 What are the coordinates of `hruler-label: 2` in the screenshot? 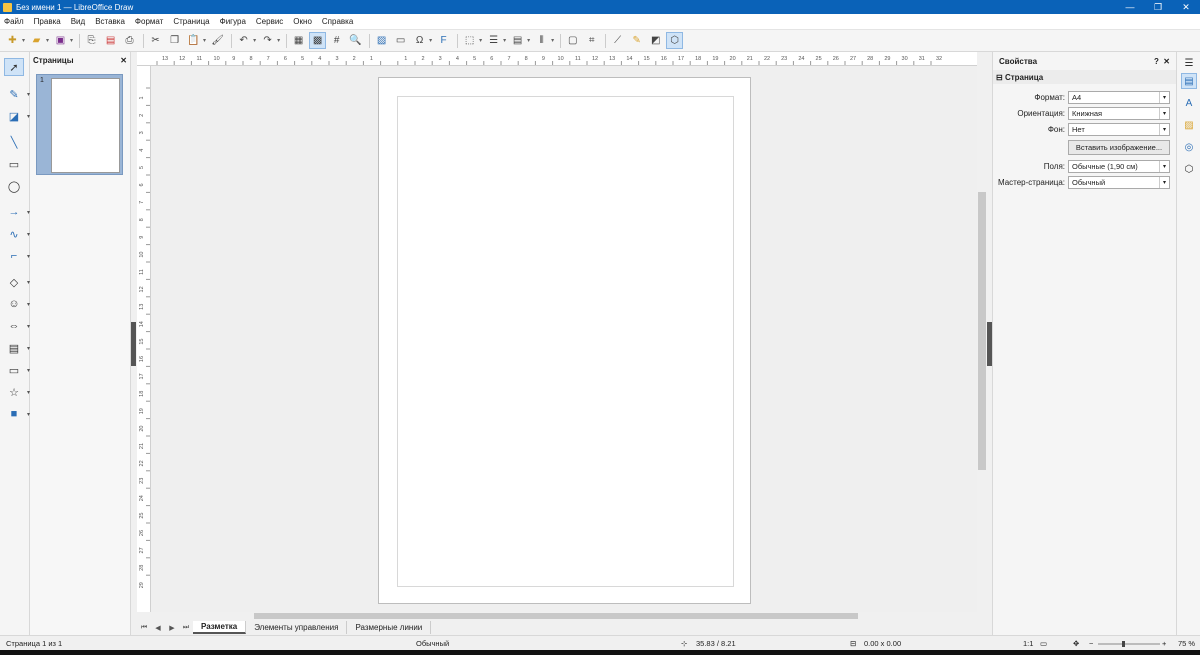 It's located at (422, 59).